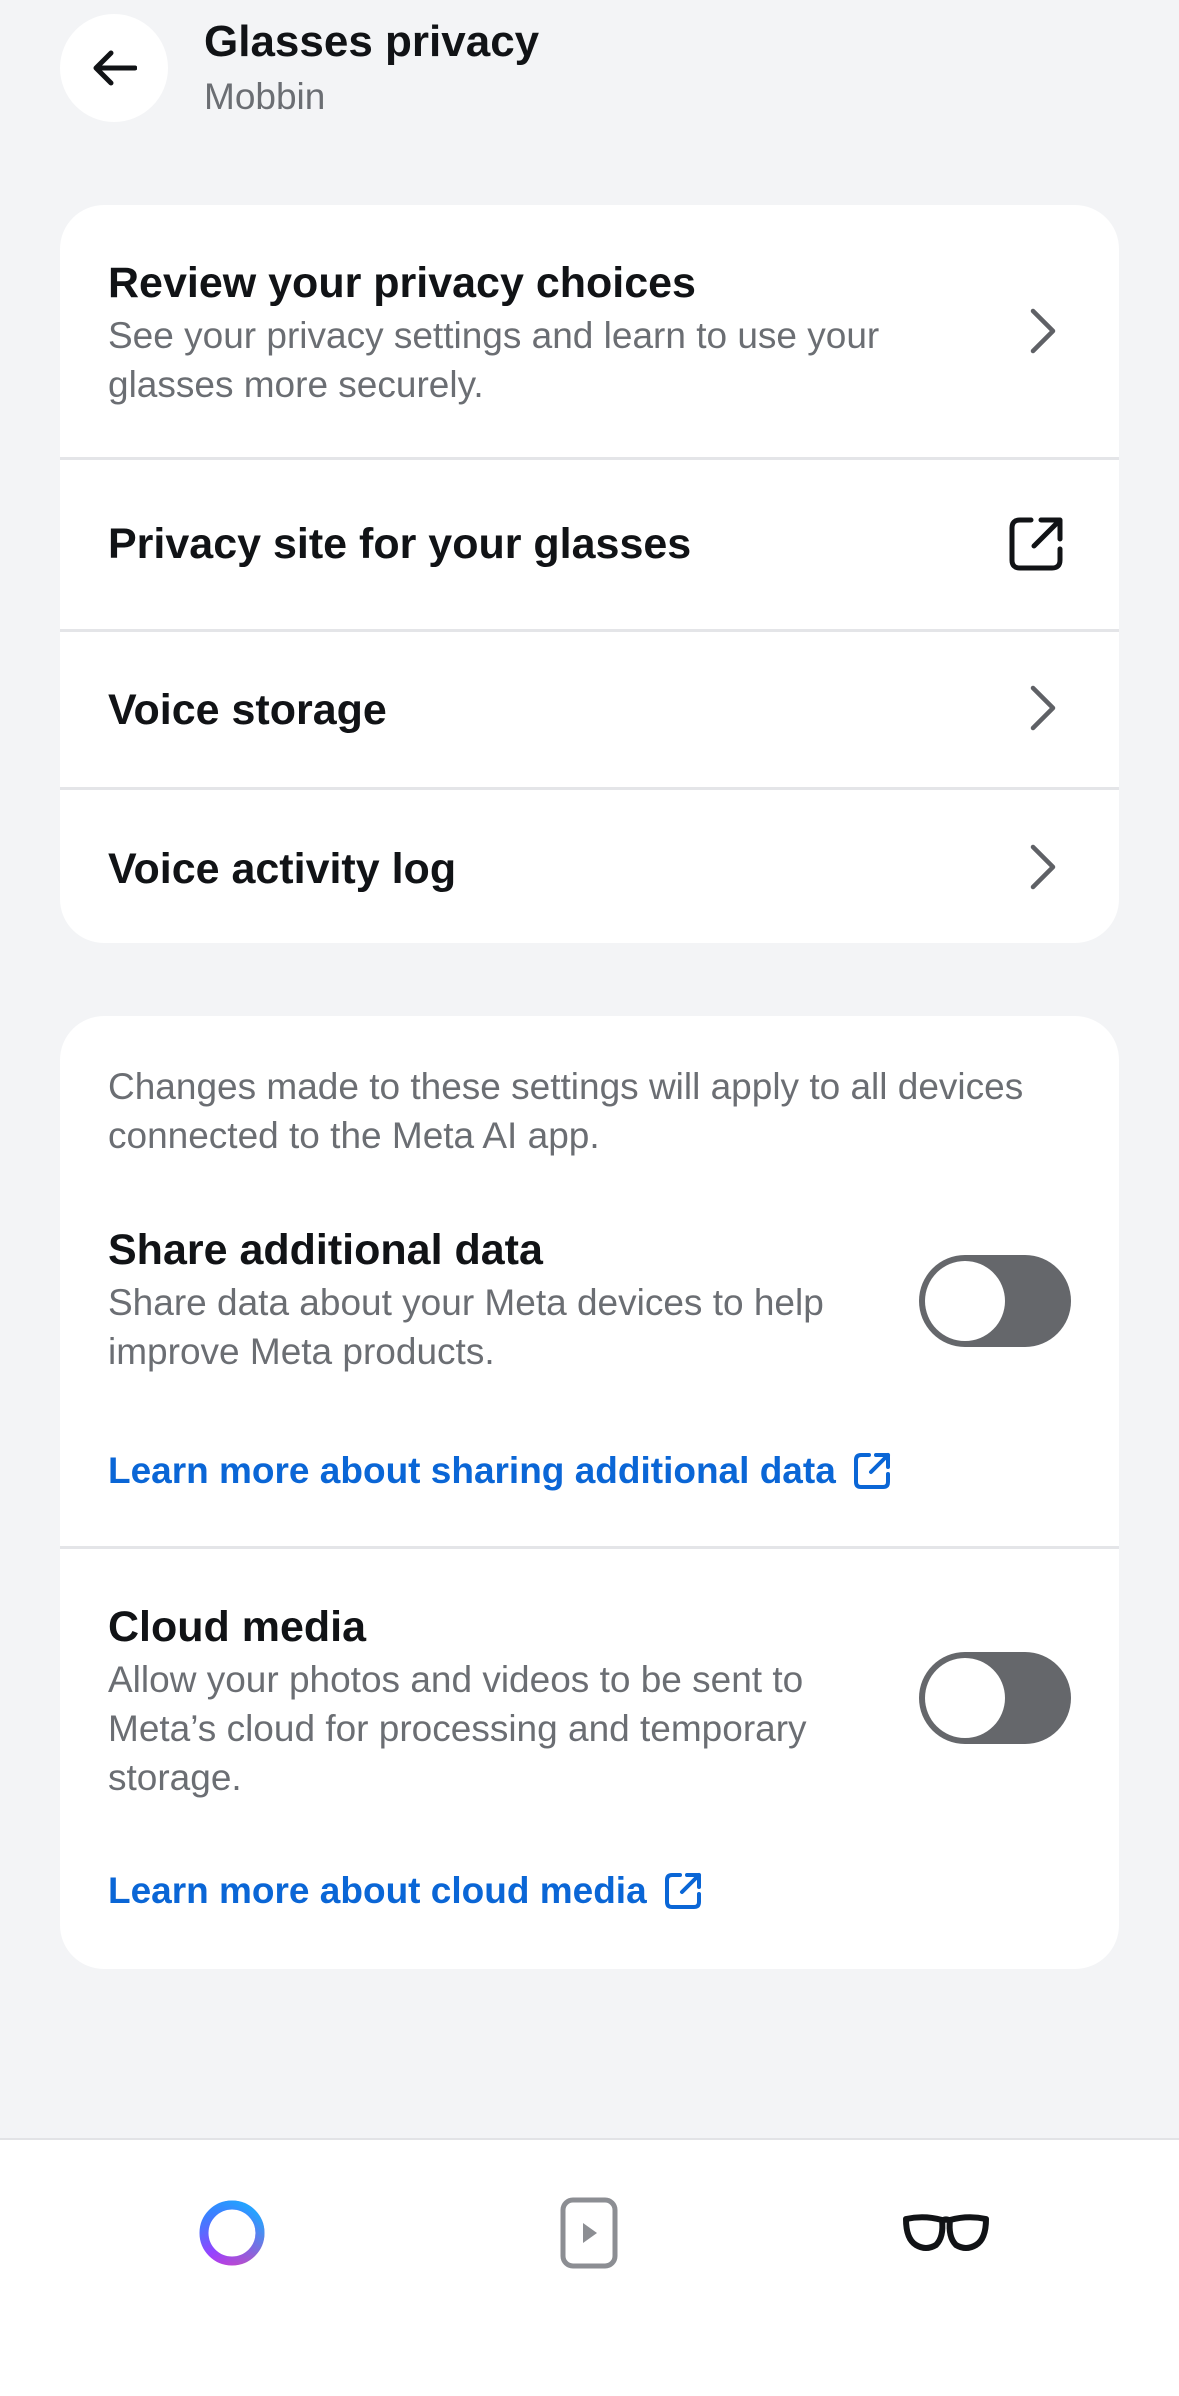 Image resolution: width=1179 pixels, height=2396 pixels. I want to click on voice-activity-log-row: Voice activity log, so click(589, 866).